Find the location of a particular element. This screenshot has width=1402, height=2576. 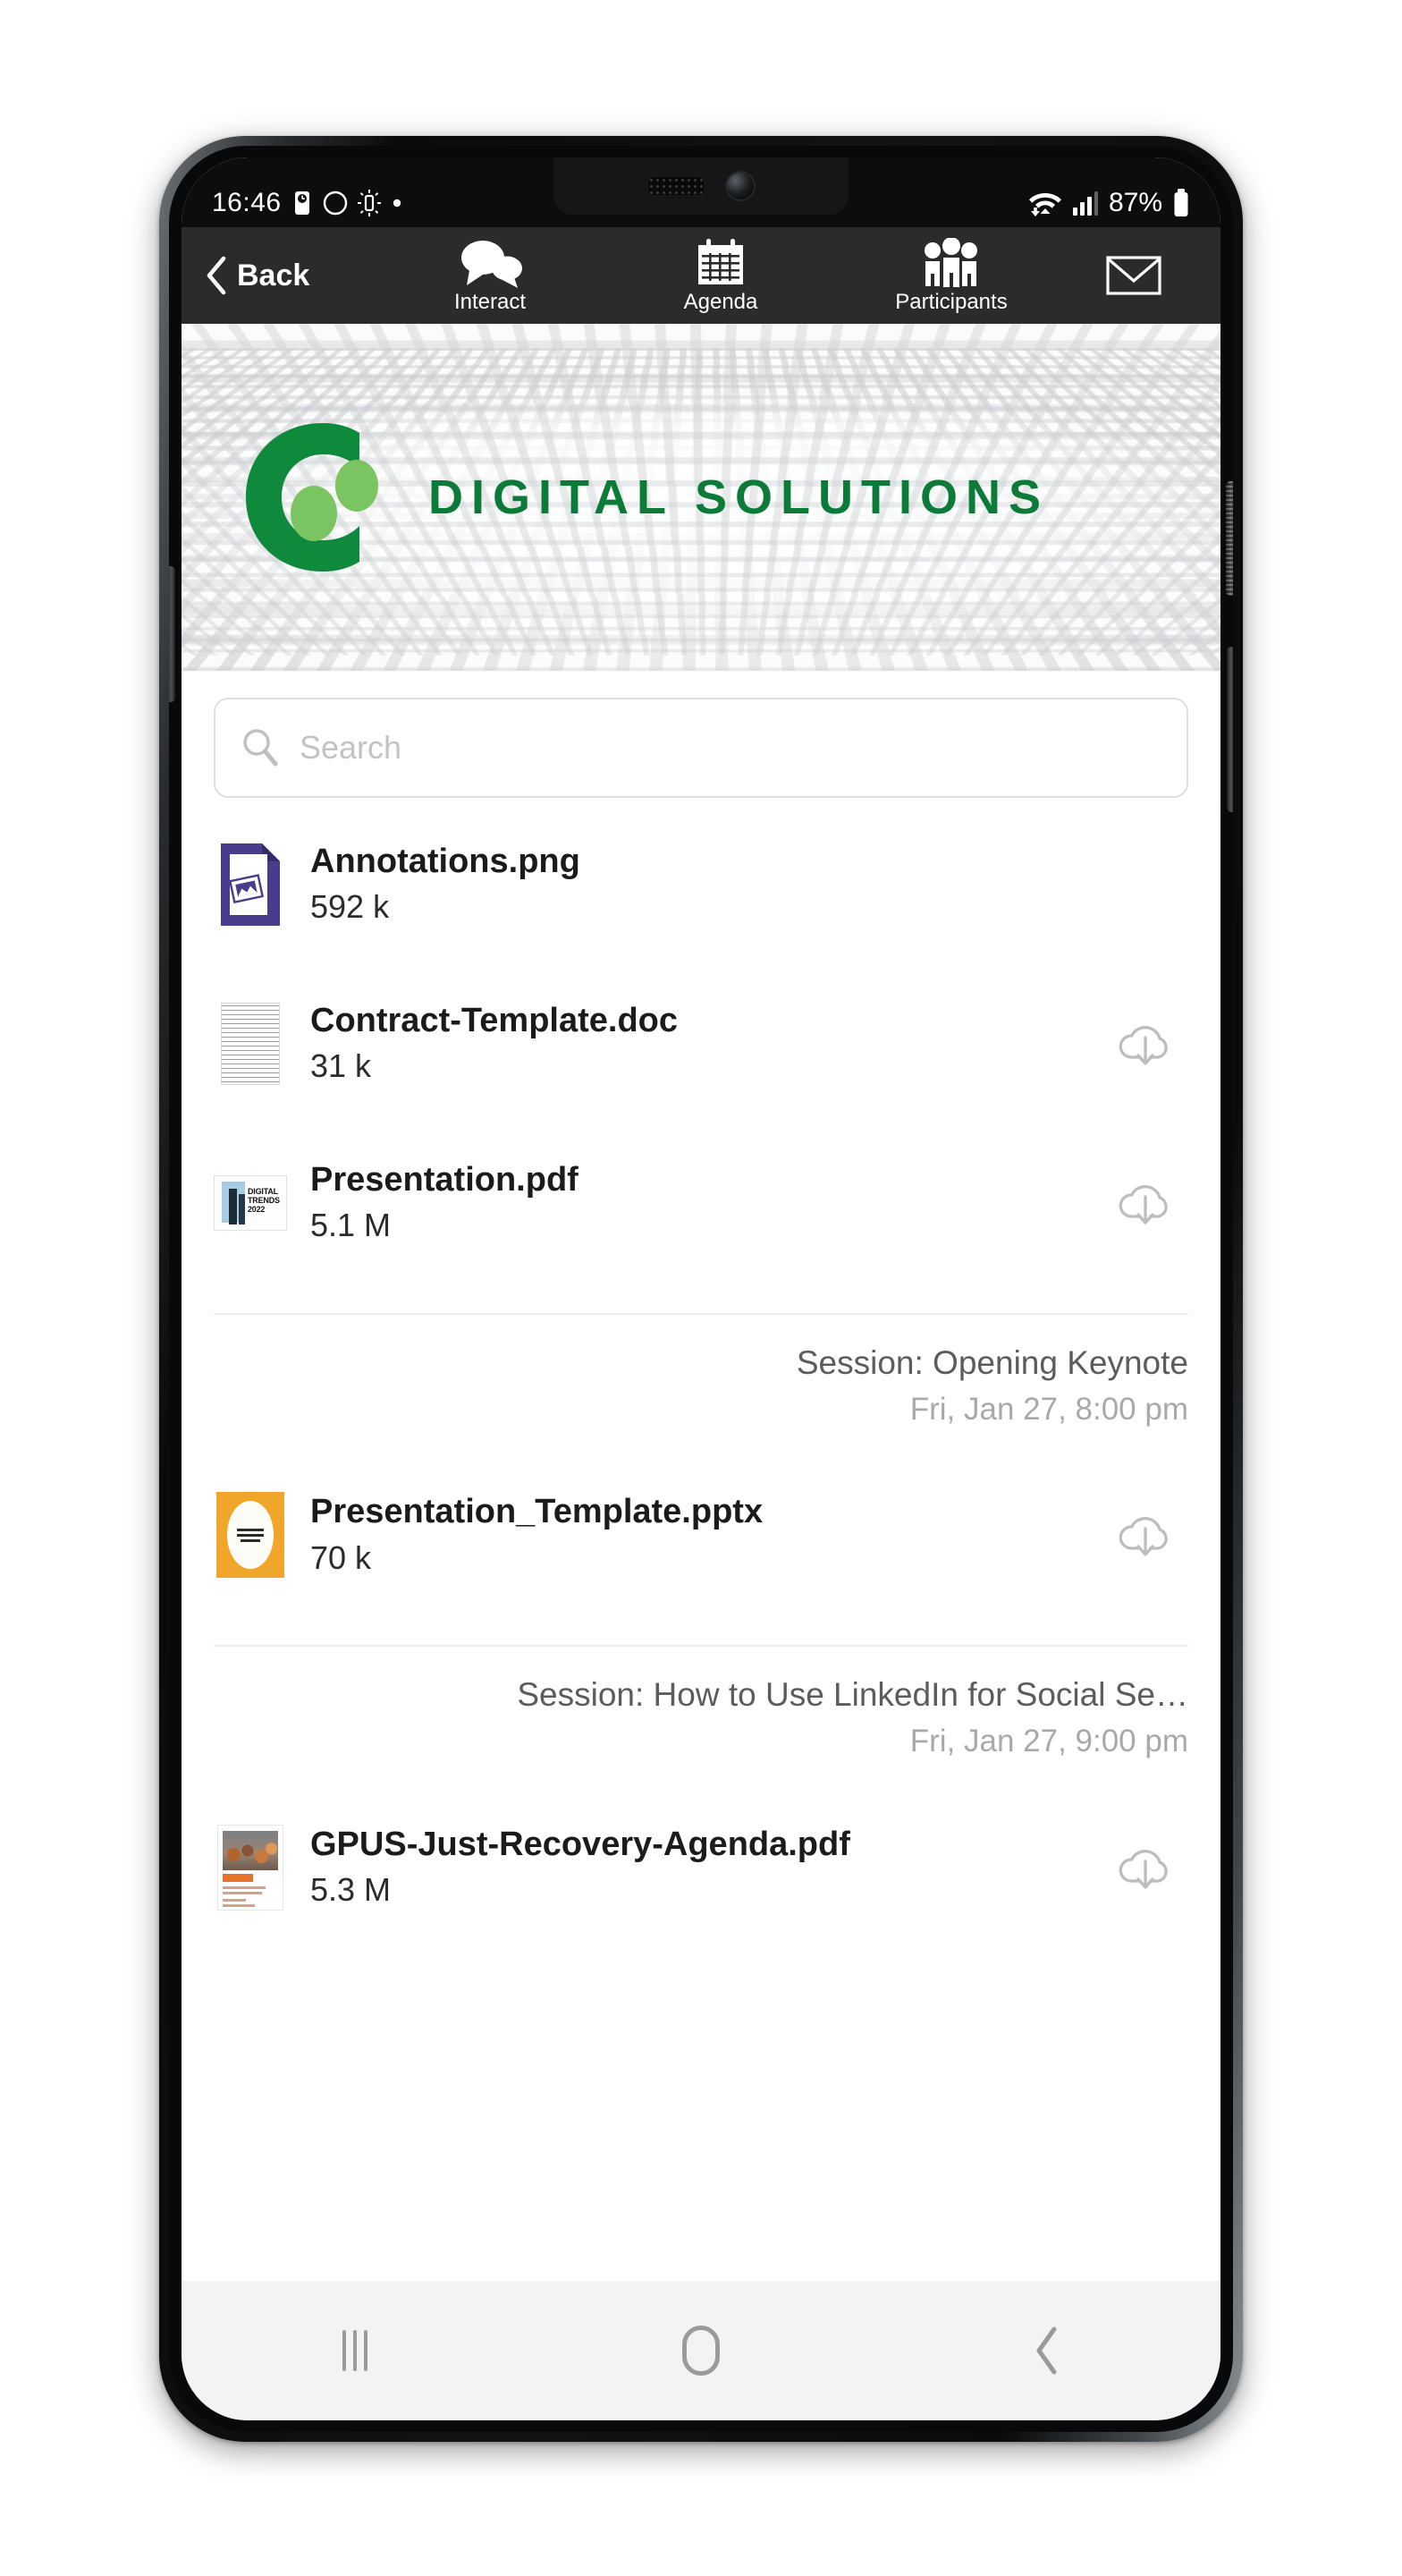

status-bar: 16:46 87% is located at coordinates (701, 192).